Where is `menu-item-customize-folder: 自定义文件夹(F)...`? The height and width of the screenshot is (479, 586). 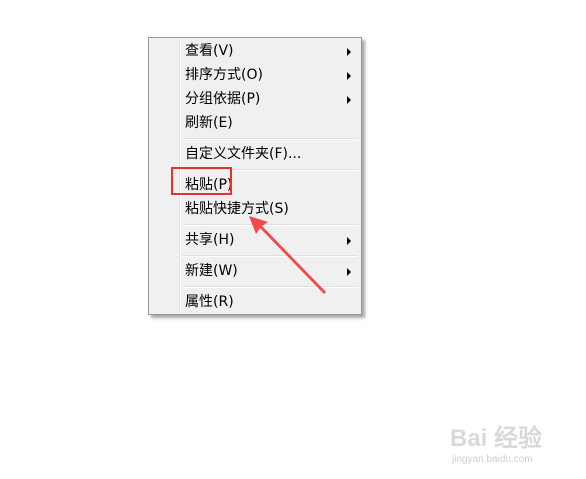
menu-item-customize-folder: 自定义文件夹(F)... is located at coordinates (255, 154).